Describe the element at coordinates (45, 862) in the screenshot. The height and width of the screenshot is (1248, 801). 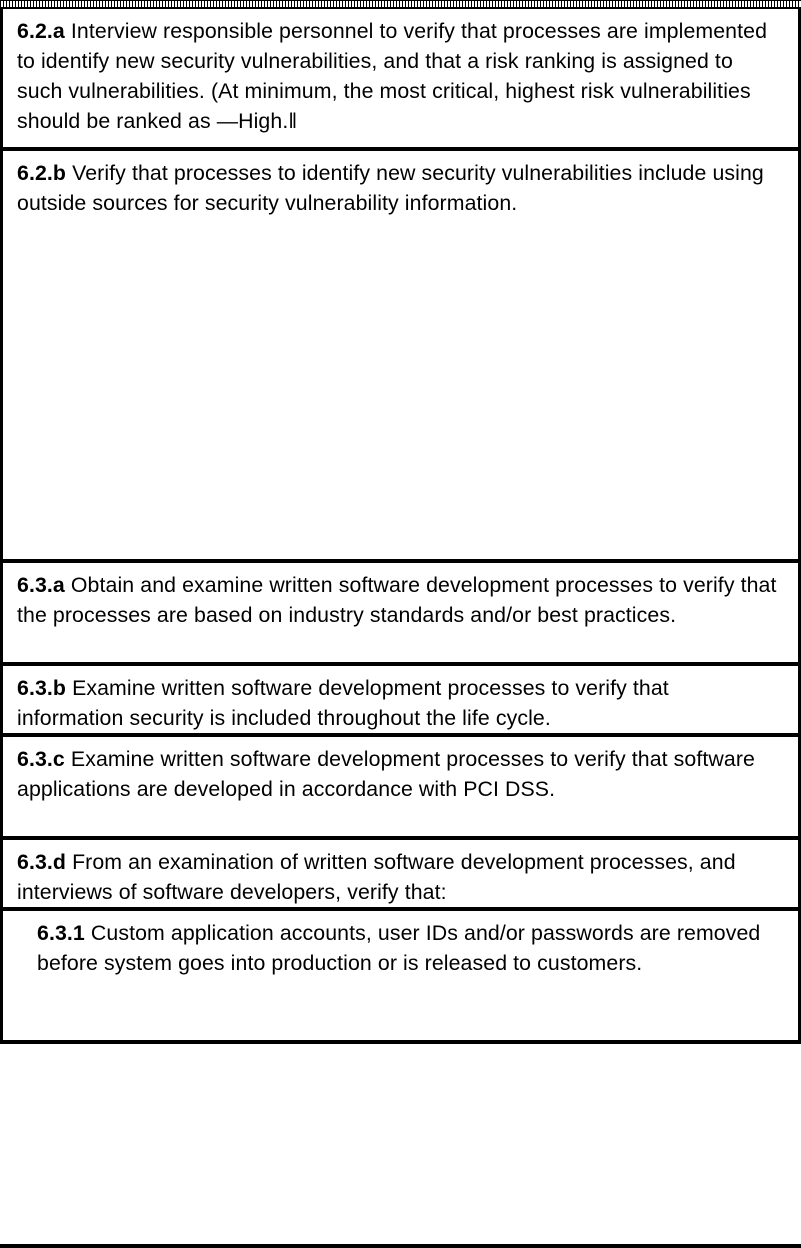
I see `procedure-number: 6.3.d` at that location.